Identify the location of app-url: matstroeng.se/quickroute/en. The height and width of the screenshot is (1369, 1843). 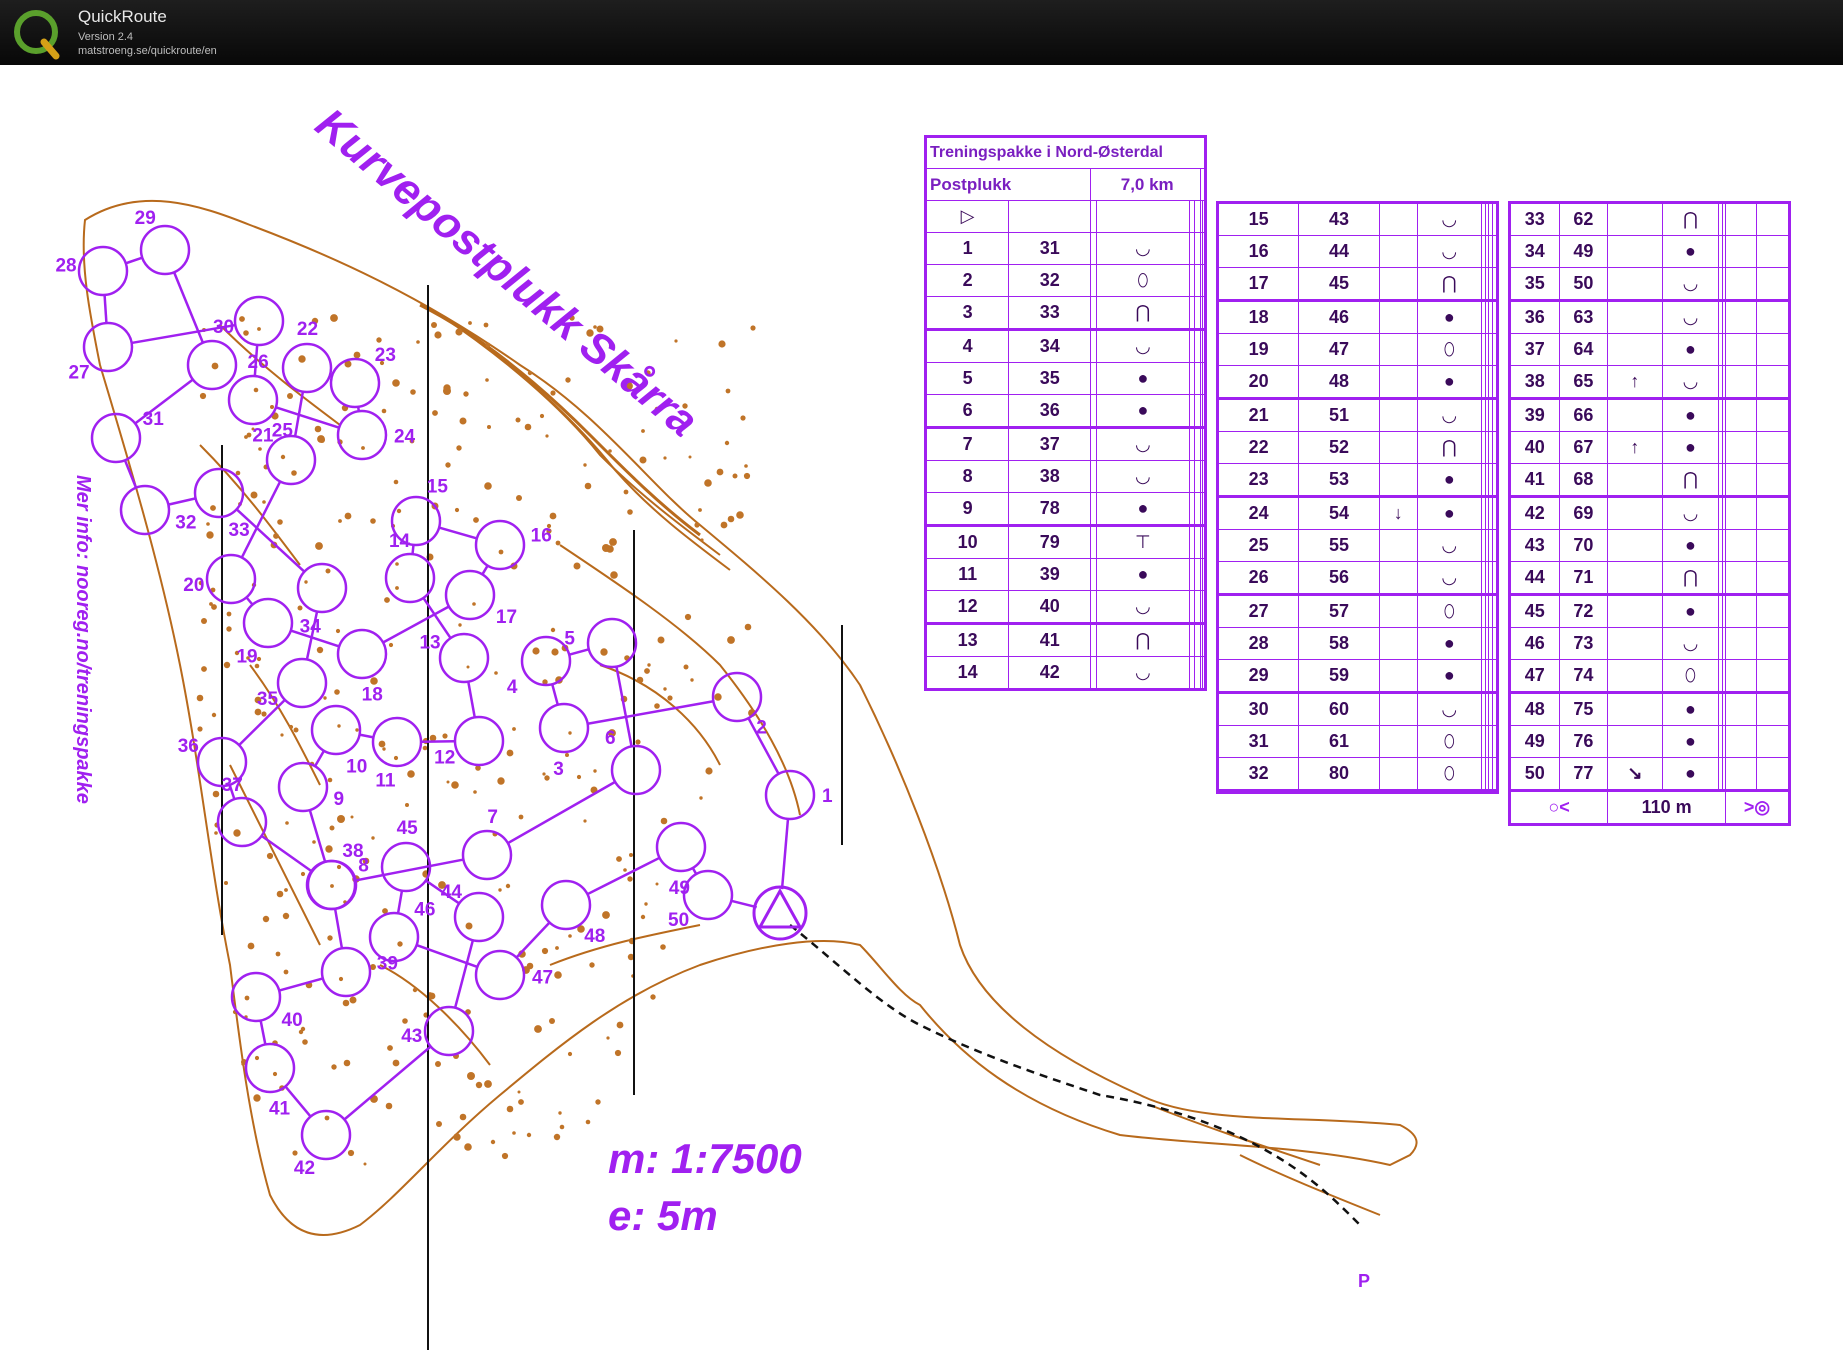
(147, 51).